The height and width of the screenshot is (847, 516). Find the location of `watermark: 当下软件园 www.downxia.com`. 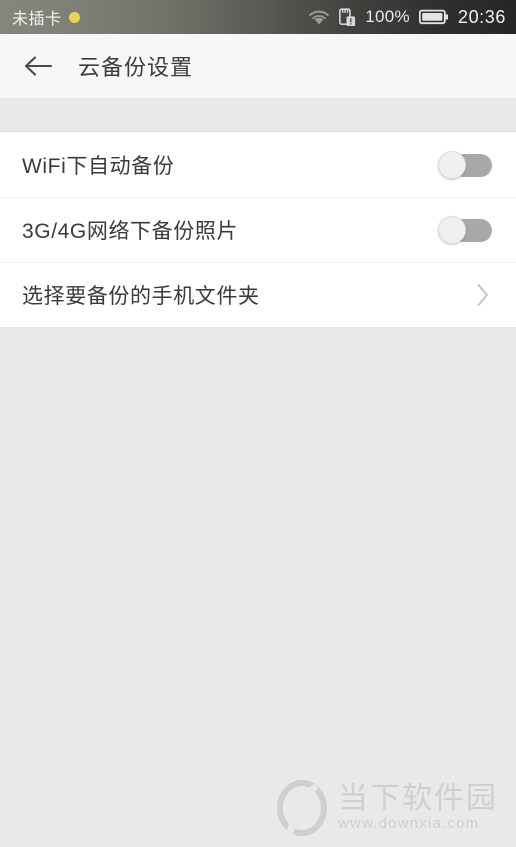

watermark: 当下软件园 www.downxia.com is located at coordinates (386, 808).